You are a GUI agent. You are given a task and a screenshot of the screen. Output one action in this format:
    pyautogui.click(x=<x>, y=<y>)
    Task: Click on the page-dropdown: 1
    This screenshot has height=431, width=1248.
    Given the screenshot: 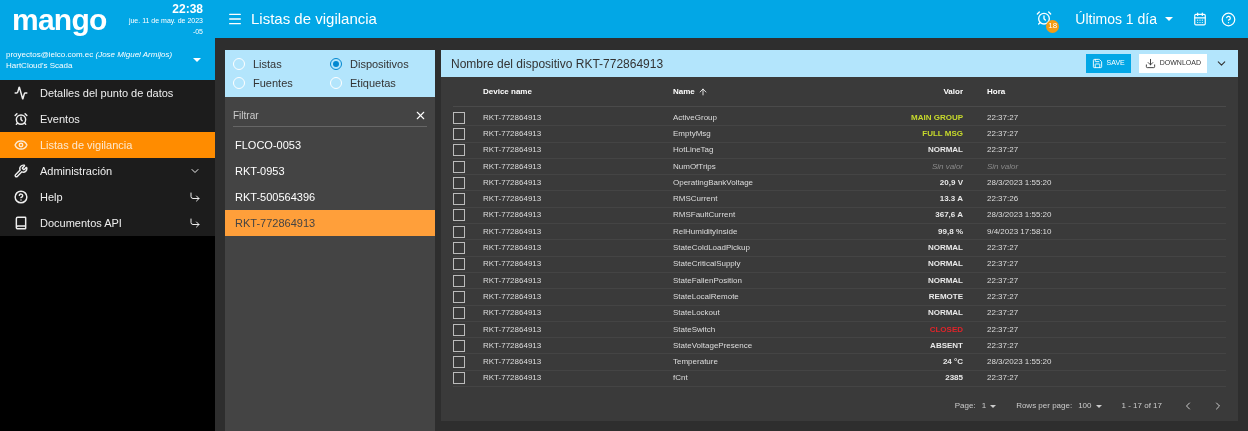 What is the action you would take?
    pyautogui.click(x=989, y=406)
    